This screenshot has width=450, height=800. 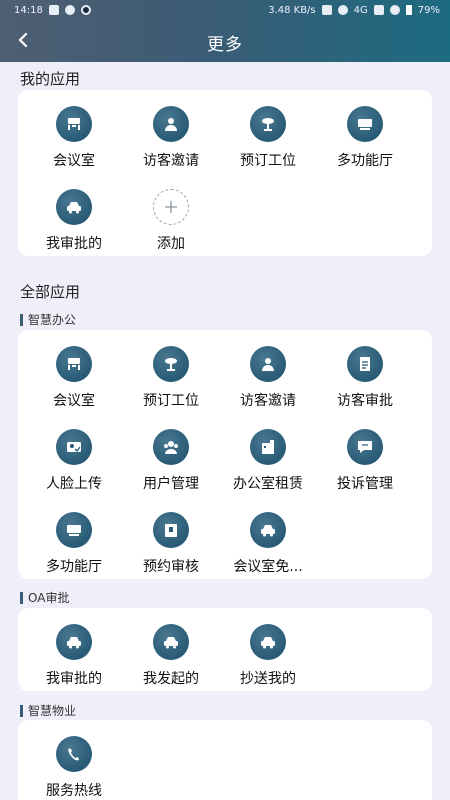 What do you see at coordinates (171, 447) in the screenshot?
I see `user-management-icon` at bounding box center [171, 447].